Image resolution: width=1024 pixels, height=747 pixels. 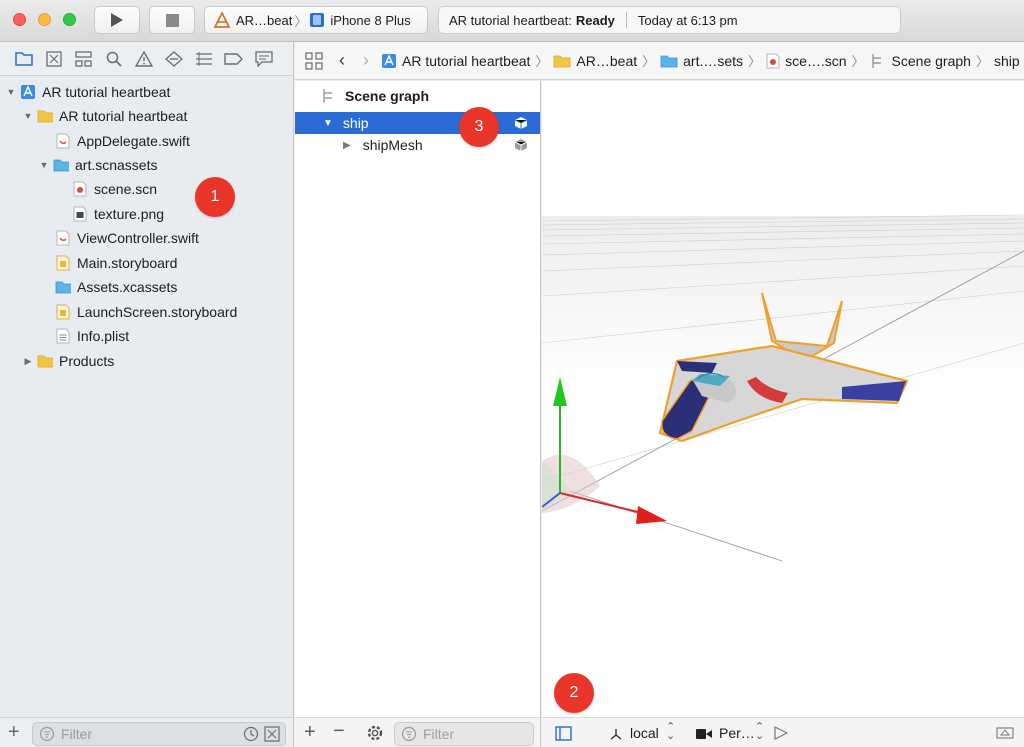 What do you see at coordinates (479, 127) in the screenshot?
I see `annotation-badge-3: 3` at bounding box center [479, 127].